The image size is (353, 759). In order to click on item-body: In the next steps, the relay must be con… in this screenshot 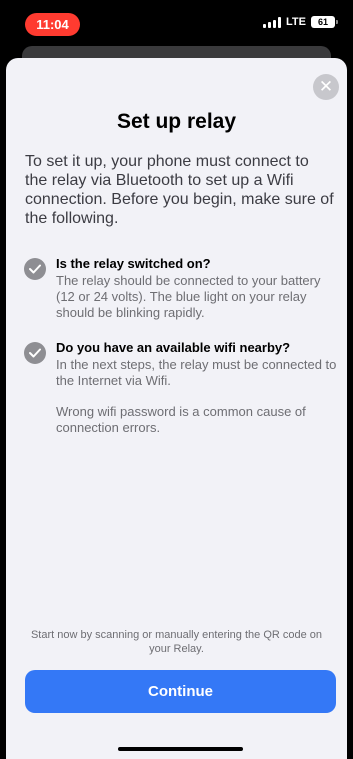, I will do `click(196, 372)`.